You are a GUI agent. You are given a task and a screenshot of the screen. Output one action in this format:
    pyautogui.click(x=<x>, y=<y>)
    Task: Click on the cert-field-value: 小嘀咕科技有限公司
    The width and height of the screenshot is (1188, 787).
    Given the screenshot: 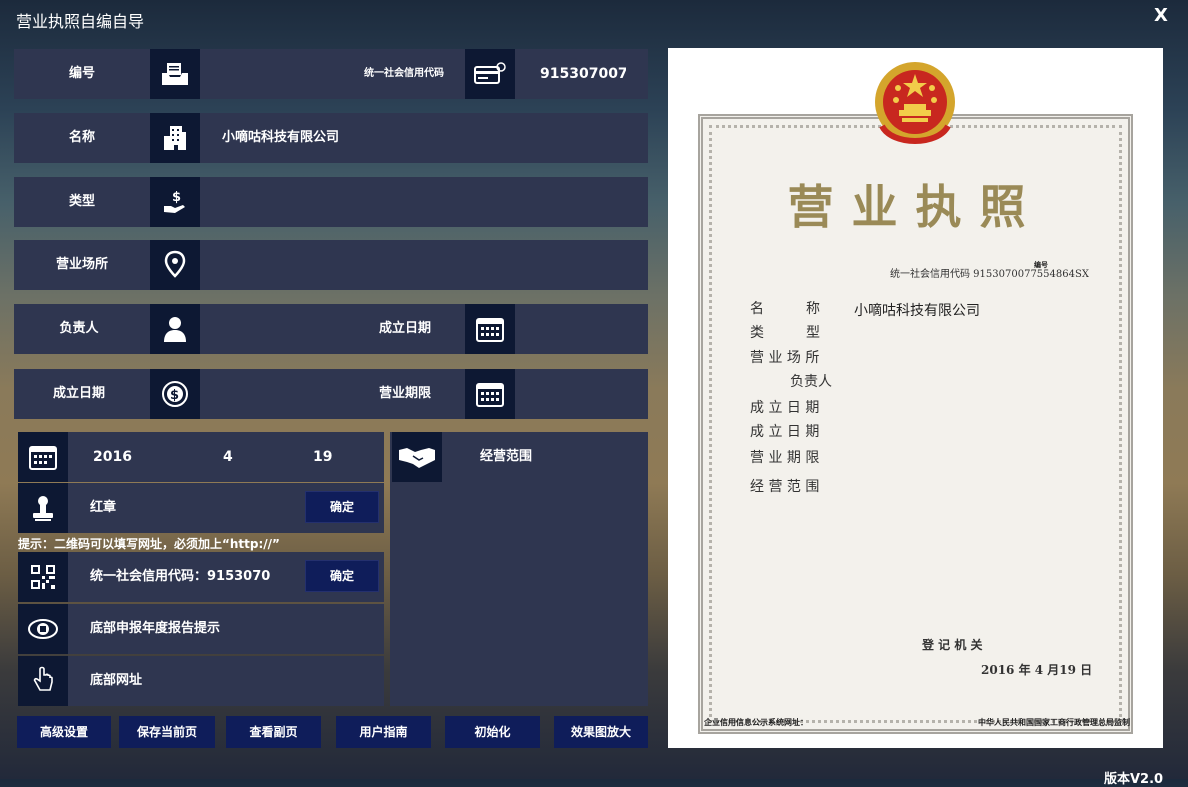 What is the action you would take?
    pyautogui.click(x=917, y=311)
    